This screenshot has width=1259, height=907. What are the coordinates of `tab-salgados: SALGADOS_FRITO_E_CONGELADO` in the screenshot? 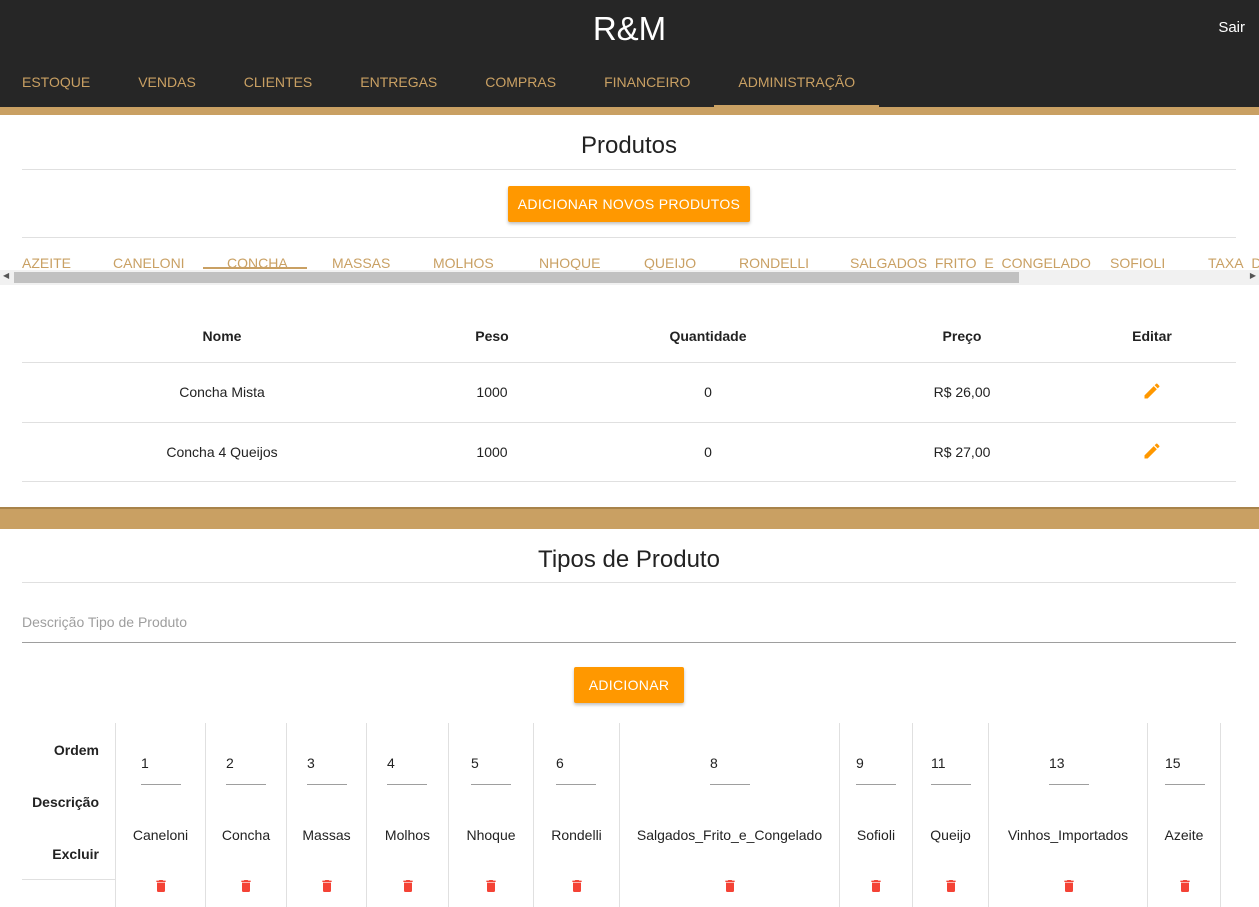 It's located at (970, 263).